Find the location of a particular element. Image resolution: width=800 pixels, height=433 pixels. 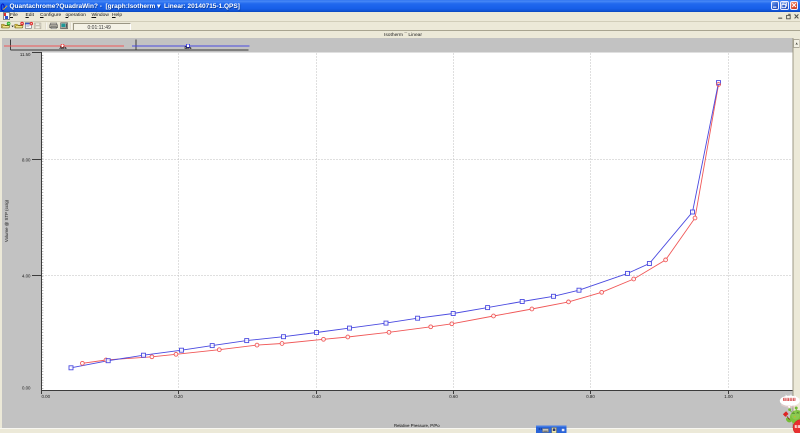

svg-text: 0.40 is located at coordinates (316, 396).